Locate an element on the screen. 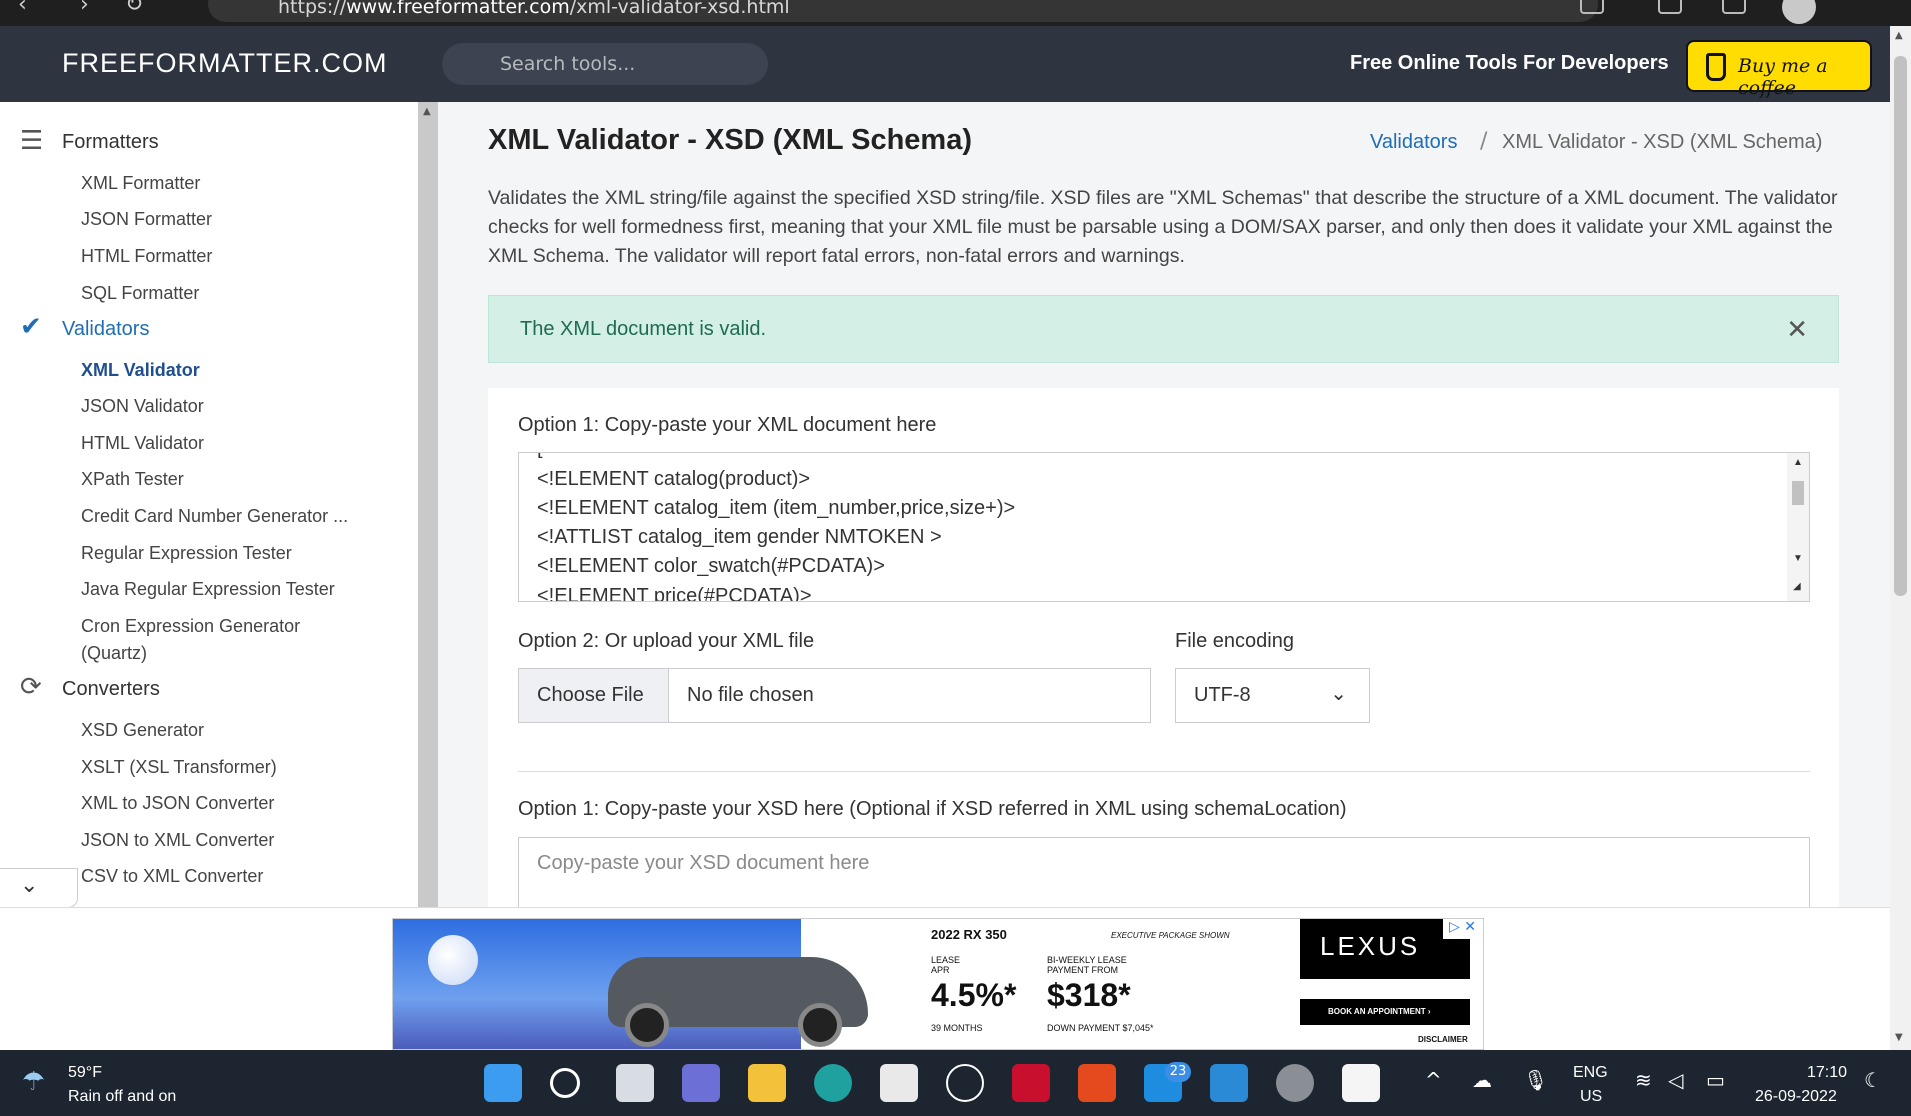 This screenshot has width=1911, height=1116. ad-close-icon: ▷ ✕ is located at coordinates (1463, 929).